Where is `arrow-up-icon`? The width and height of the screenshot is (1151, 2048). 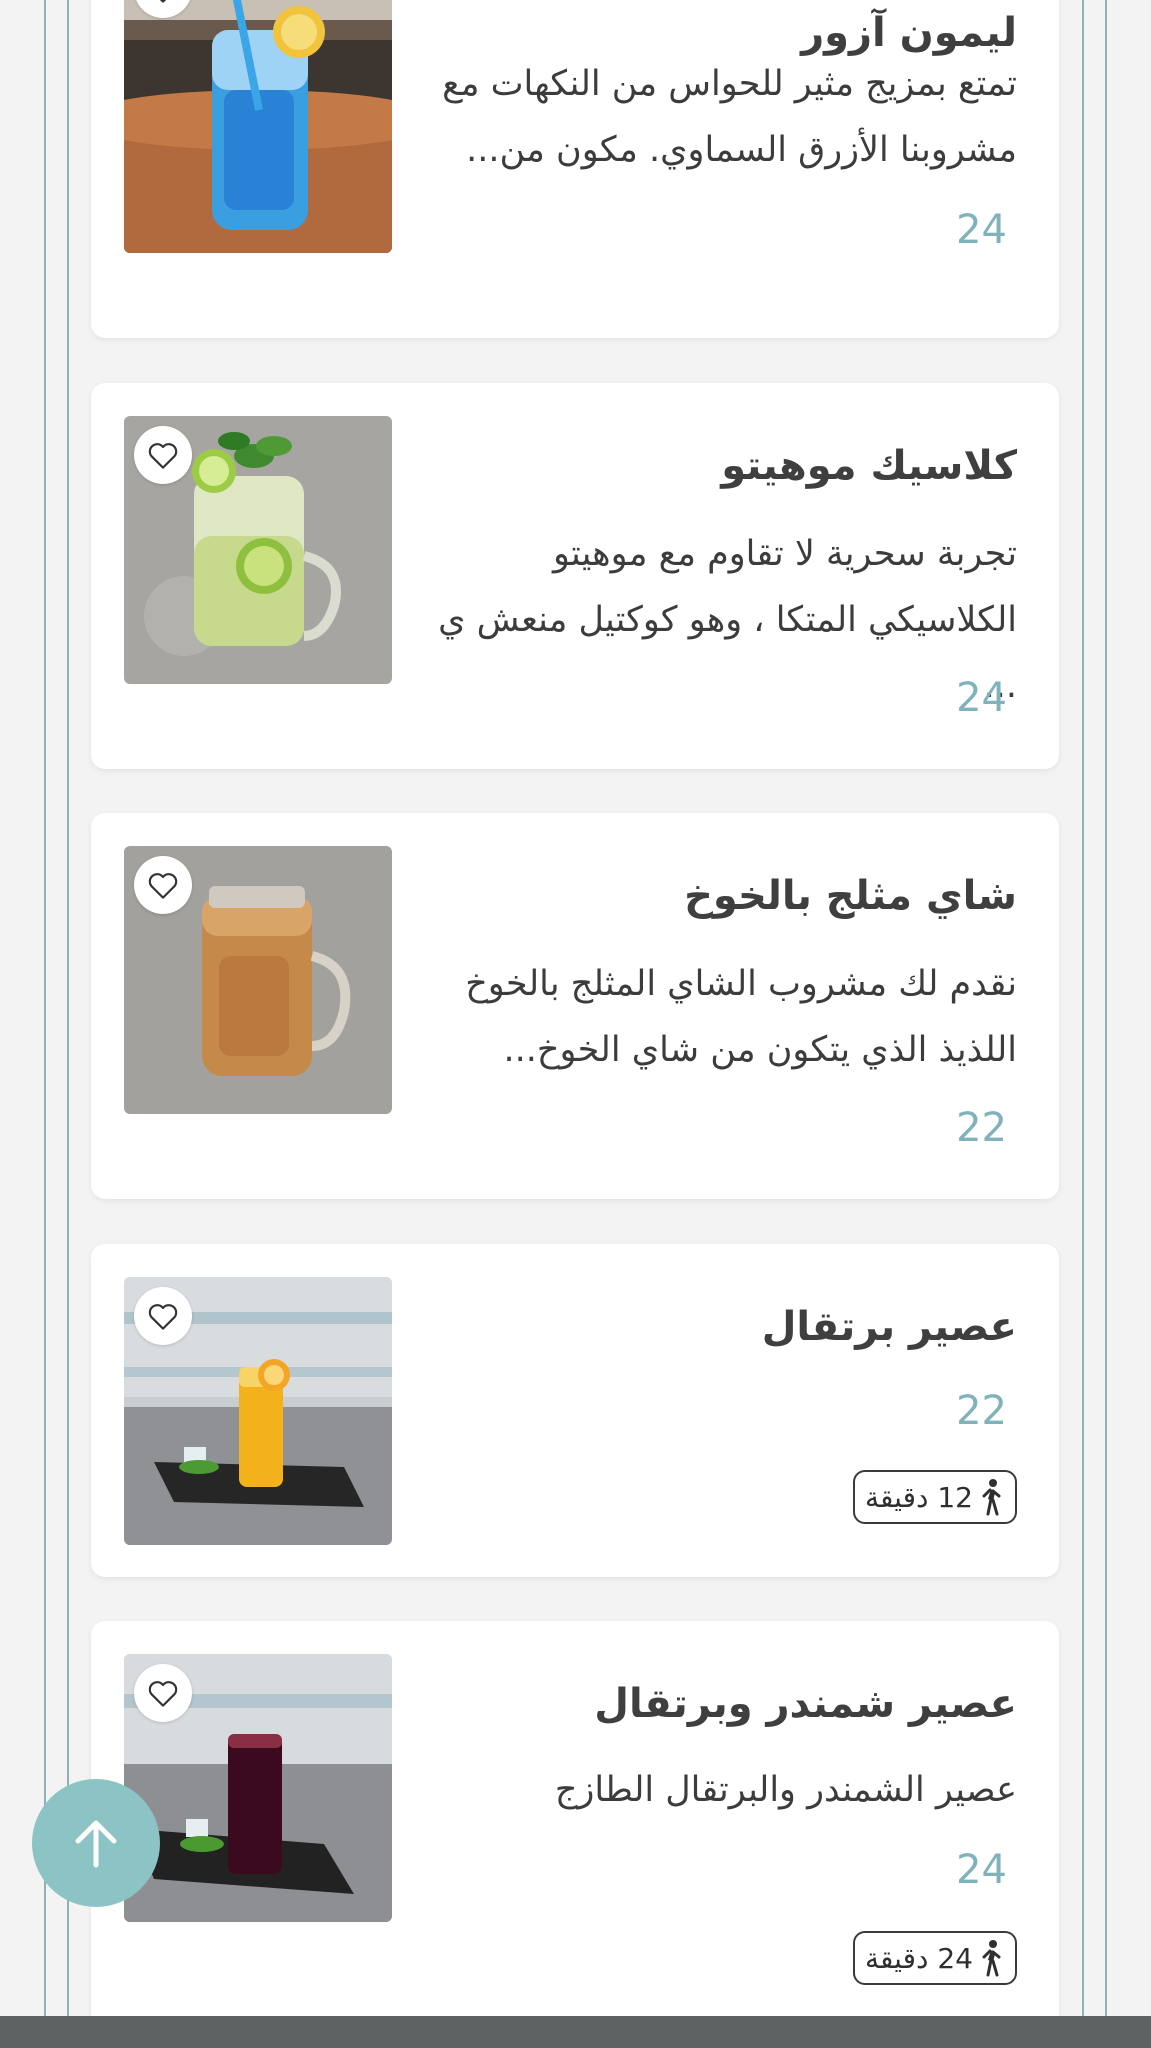 arrow-up-icon is located at coordinates (96, 1844).